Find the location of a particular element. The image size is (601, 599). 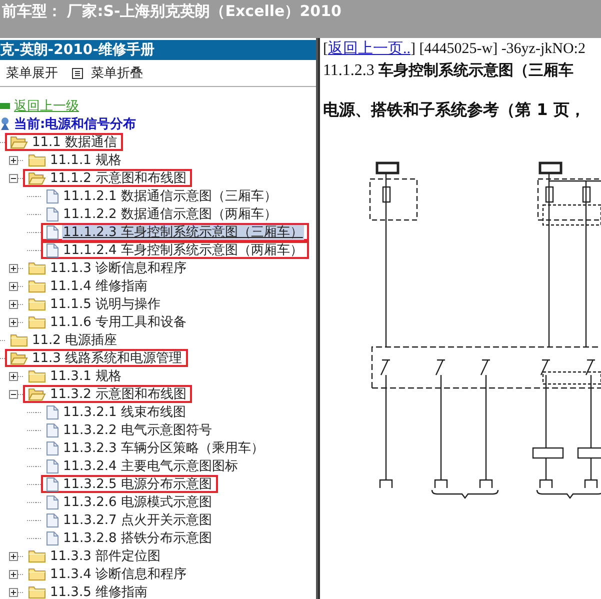

tree-item: 11.3.5 维修指南 is located at coordinates (98, 591).